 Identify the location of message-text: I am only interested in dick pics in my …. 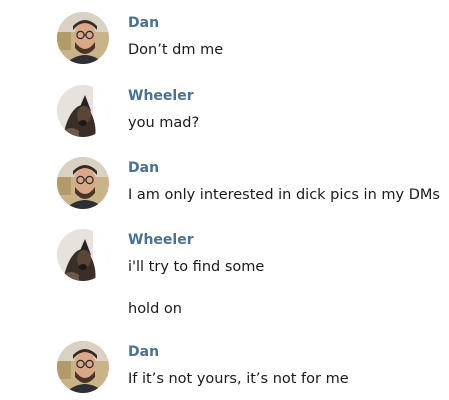
(284, 195).